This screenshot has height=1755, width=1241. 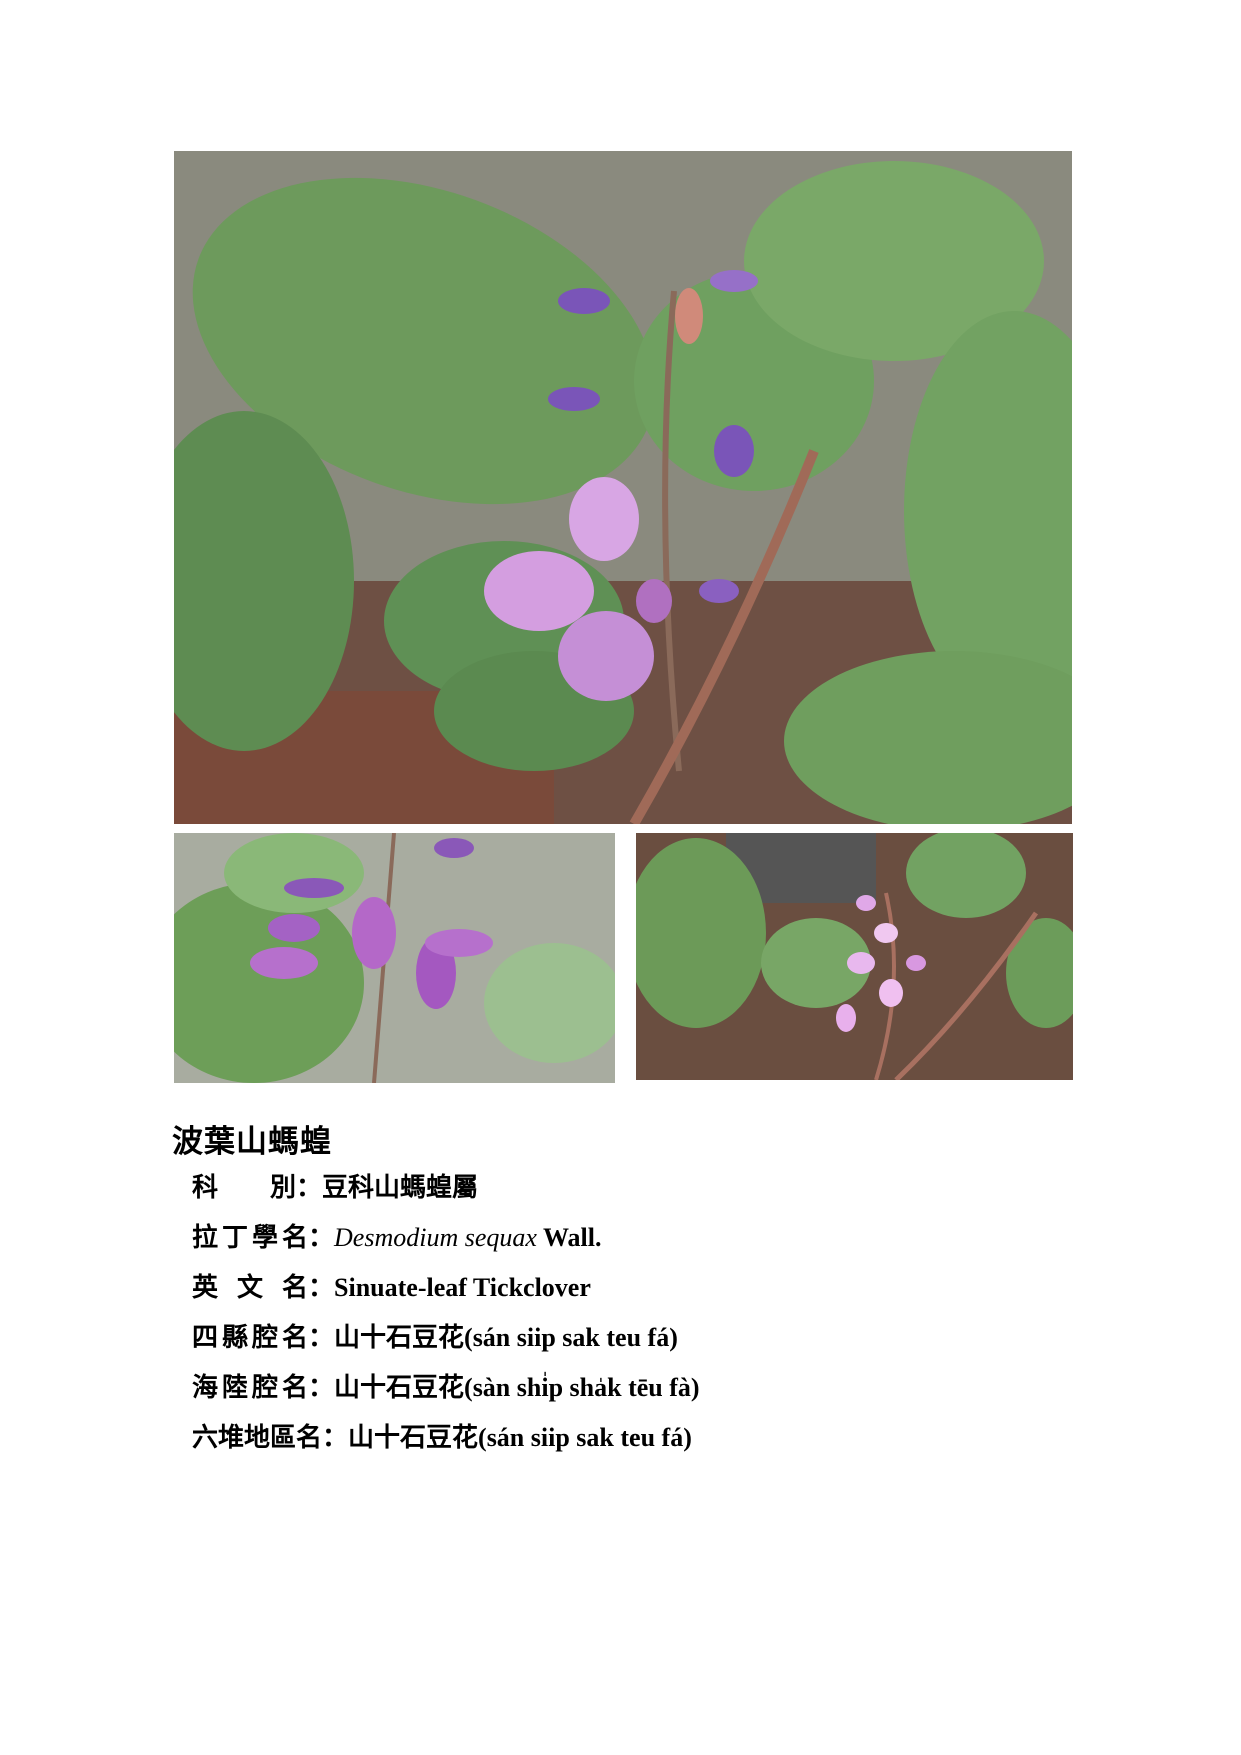 I want to click on sixian-name-label: 四縣腔名, so click(x=250, y=1338).